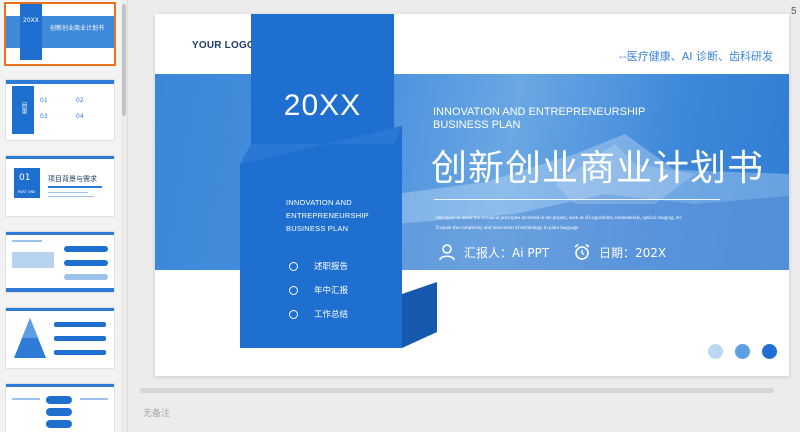 The height and width of the screenshot is (432, 800). I want to click on thumb-title: 创新创业商业计划书, so click(77, 28).